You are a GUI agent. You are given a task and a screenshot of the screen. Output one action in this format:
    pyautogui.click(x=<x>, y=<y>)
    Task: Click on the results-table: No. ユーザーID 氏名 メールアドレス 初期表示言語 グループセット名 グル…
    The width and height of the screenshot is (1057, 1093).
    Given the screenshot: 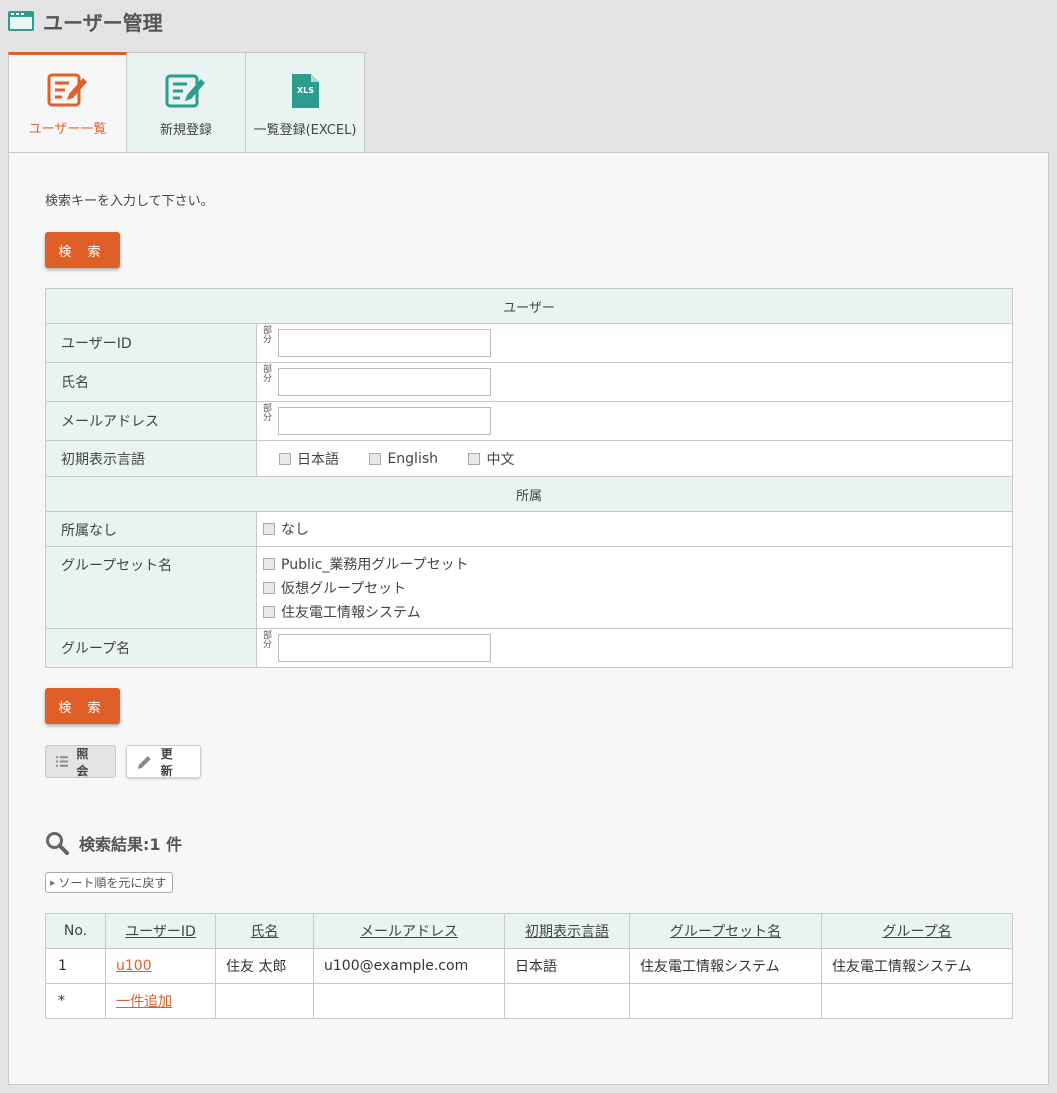 What is the action you would take?
    pyautogui.click(x=529, y=966)
    